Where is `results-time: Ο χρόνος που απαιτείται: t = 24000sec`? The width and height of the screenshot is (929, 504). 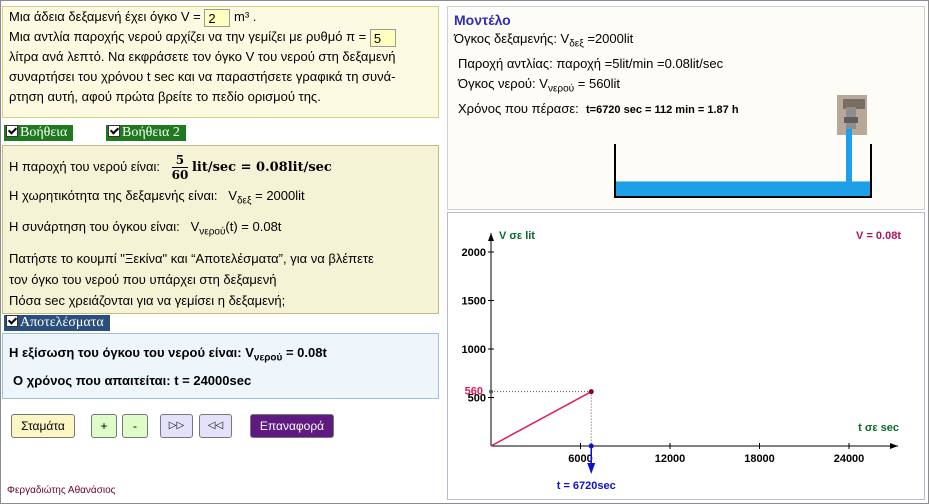 results-time: Ο χρόνος που απαιτείται: t = 24000sec is located at coordinates (132, 380).